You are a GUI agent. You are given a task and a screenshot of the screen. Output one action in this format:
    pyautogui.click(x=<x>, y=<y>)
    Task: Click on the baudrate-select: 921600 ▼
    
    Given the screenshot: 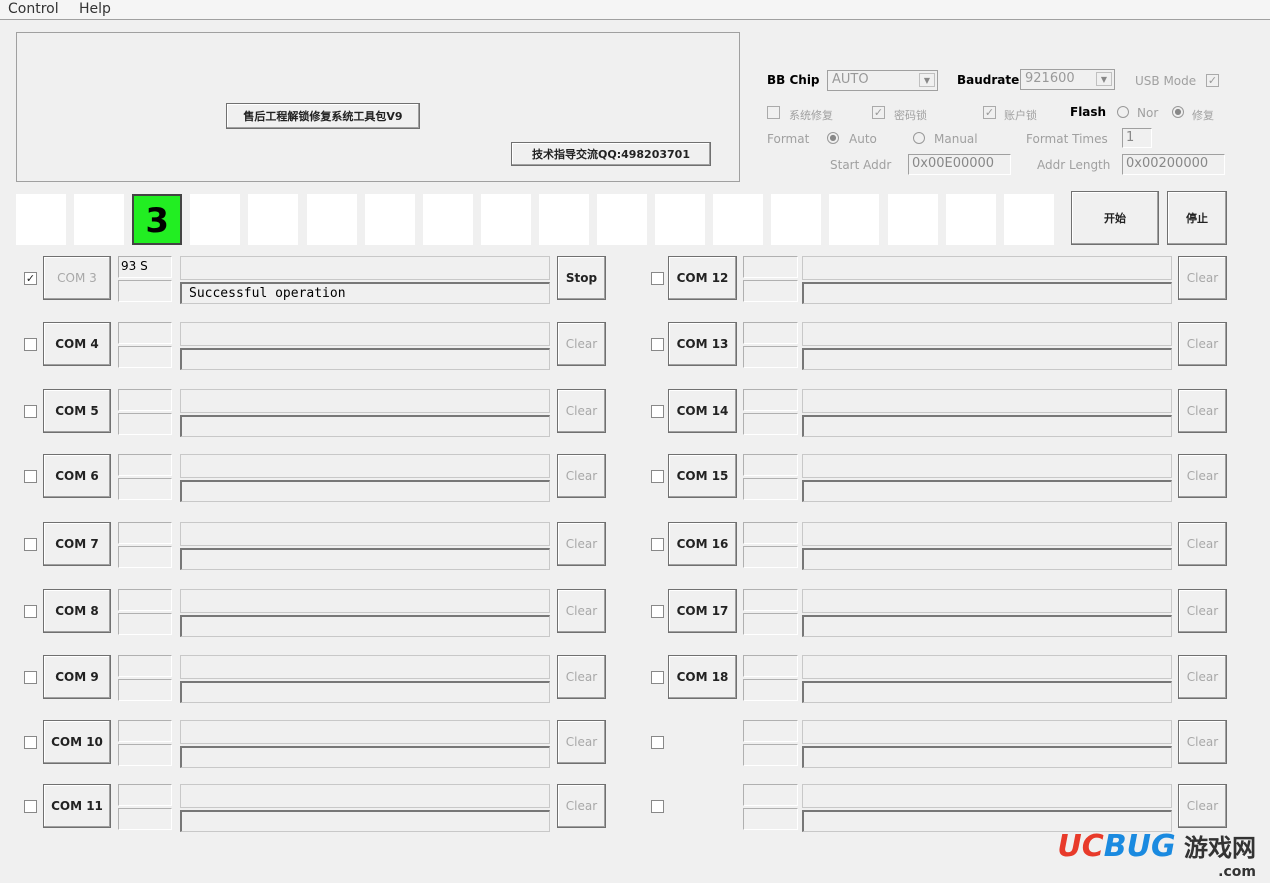 What is the action you would take?
    pyautogui.click(x=1067, y=79)
    